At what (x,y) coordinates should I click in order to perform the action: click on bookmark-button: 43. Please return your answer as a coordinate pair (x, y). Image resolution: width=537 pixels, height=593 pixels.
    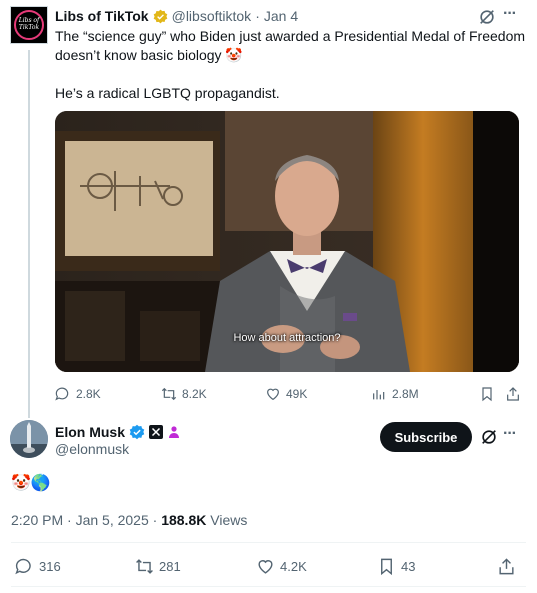
    Looking at the image, I should click on (396, 566).